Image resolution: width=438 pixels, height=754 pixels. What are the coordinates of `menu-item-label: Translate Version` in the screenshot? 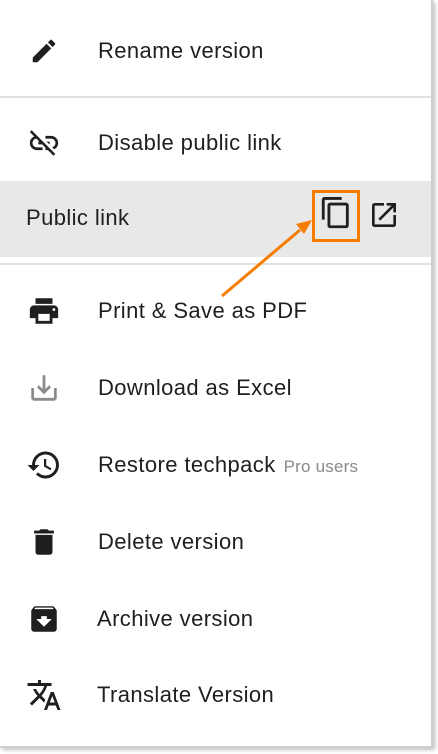 It's located at (186, 694).